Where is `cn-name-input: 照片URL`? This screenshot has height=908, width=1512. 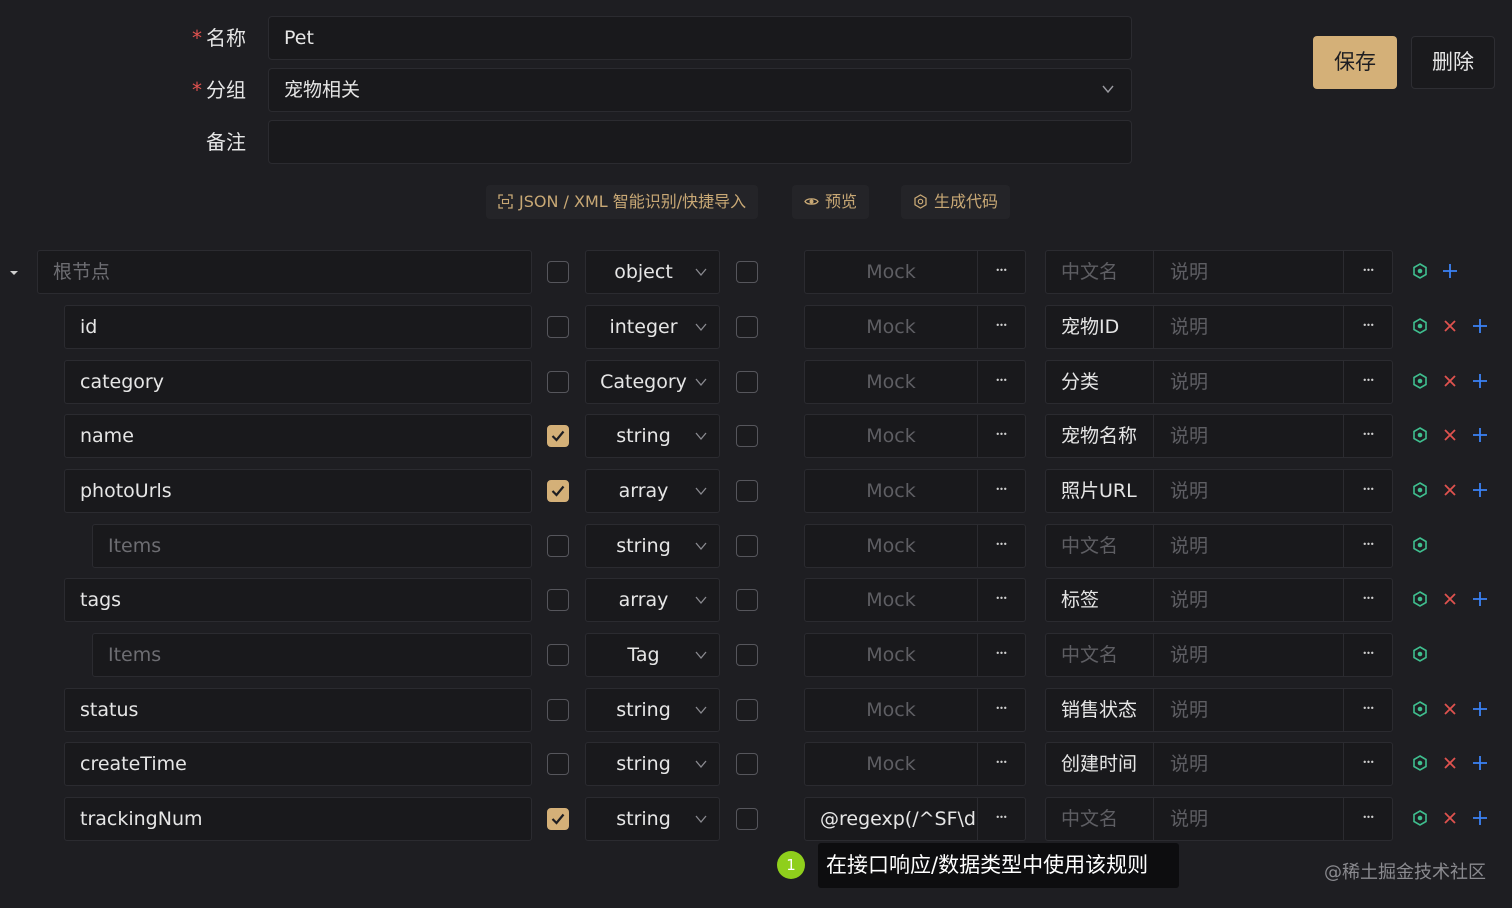 cn-name-input: 照片URL is located at coordinates (1099, 491).